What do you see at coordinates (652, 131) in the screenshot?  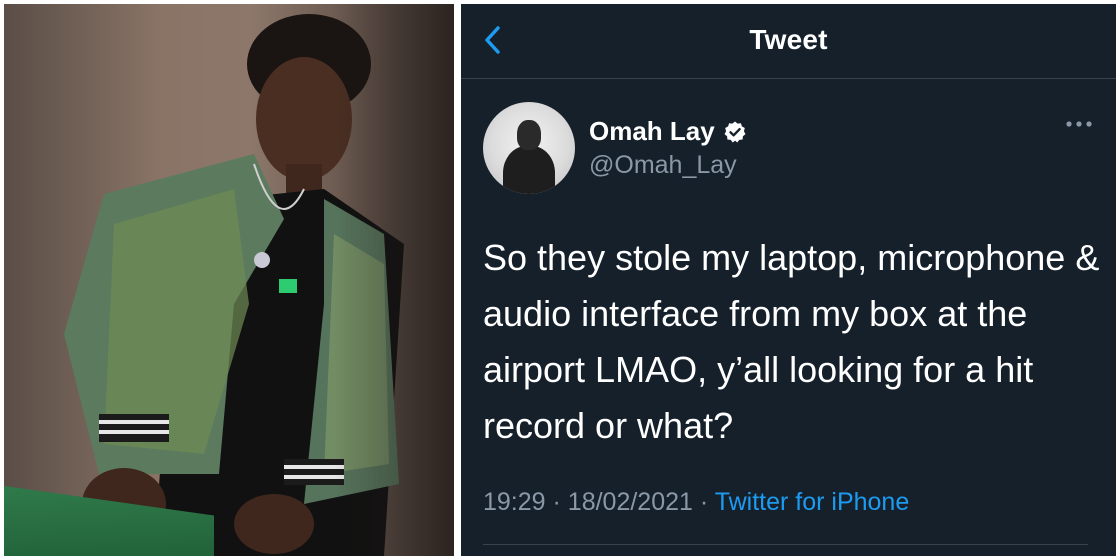 I see `display-name: Omah Lay` at bounding box center [652, 131].